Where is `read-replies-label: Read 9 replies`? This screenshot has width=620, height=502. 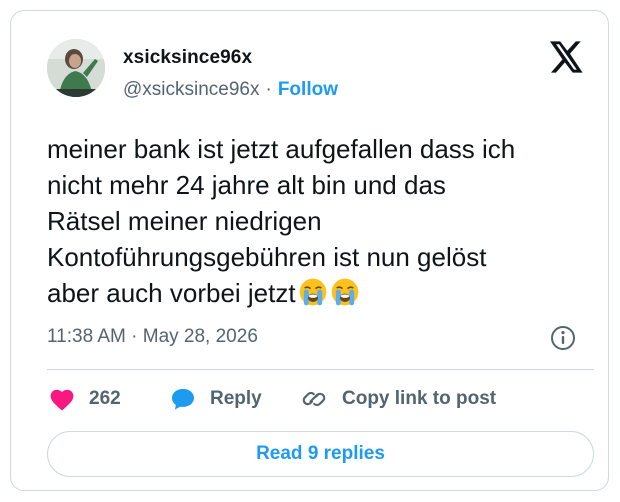
read-replies-label: Read 9 replies is located at coordinates (320, 453).